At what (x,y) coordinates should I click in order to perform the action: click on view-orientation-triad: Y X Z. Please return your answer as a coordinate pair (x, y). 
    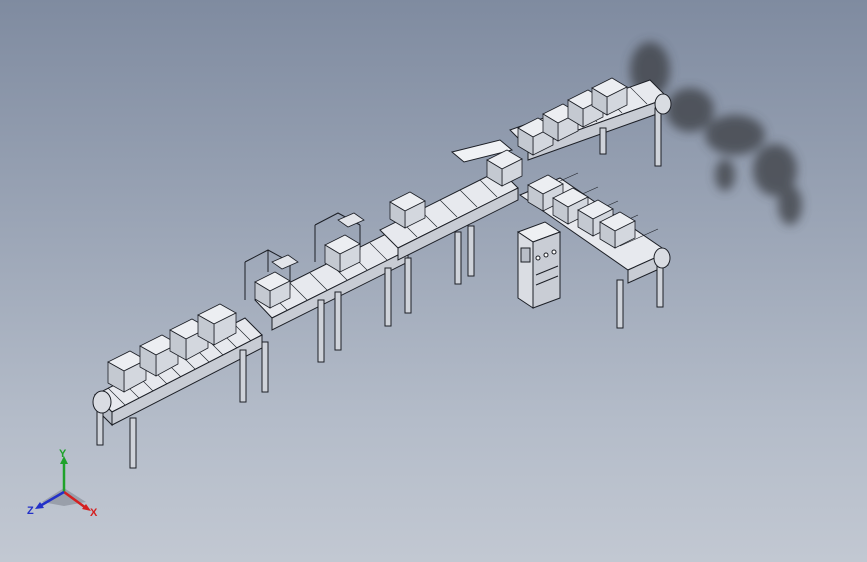
    Looking at the image, I should click on (64, 484).